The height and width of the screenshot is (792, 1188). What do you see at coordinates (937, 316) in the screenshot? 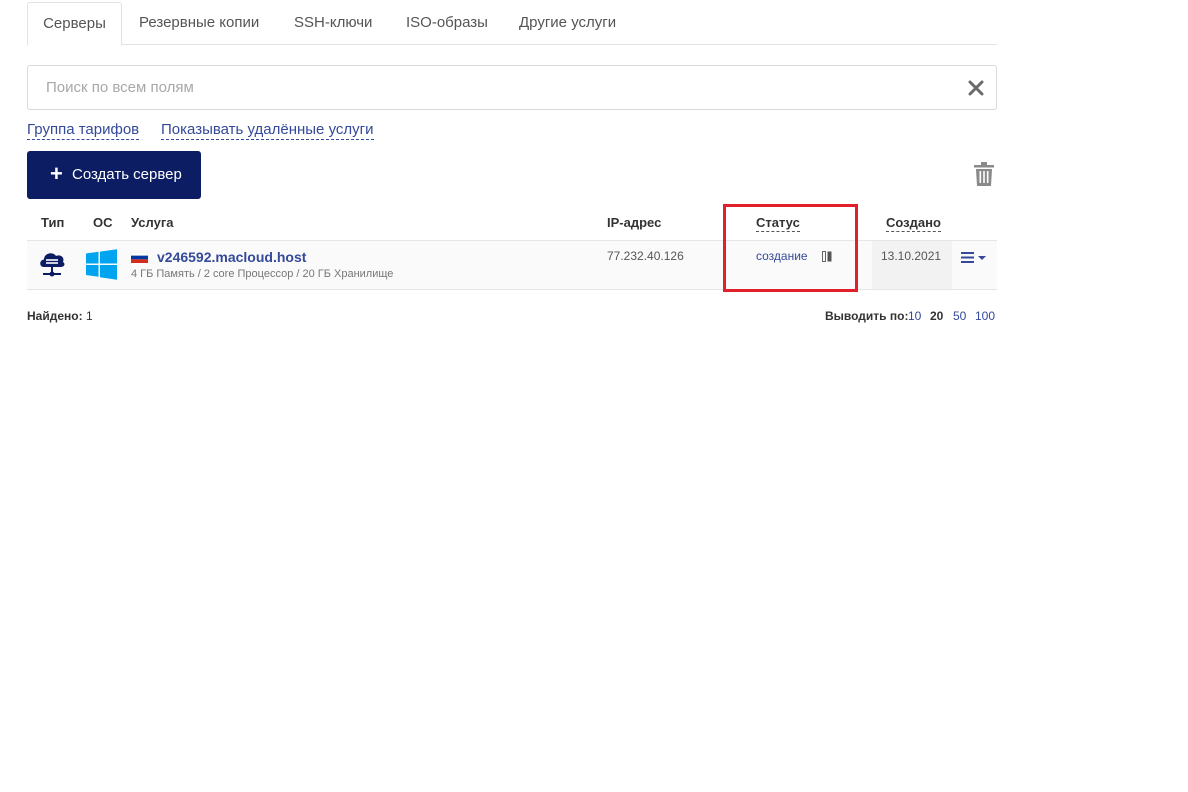
I see `per-page-20: 20` at bounding box center [937, 316].